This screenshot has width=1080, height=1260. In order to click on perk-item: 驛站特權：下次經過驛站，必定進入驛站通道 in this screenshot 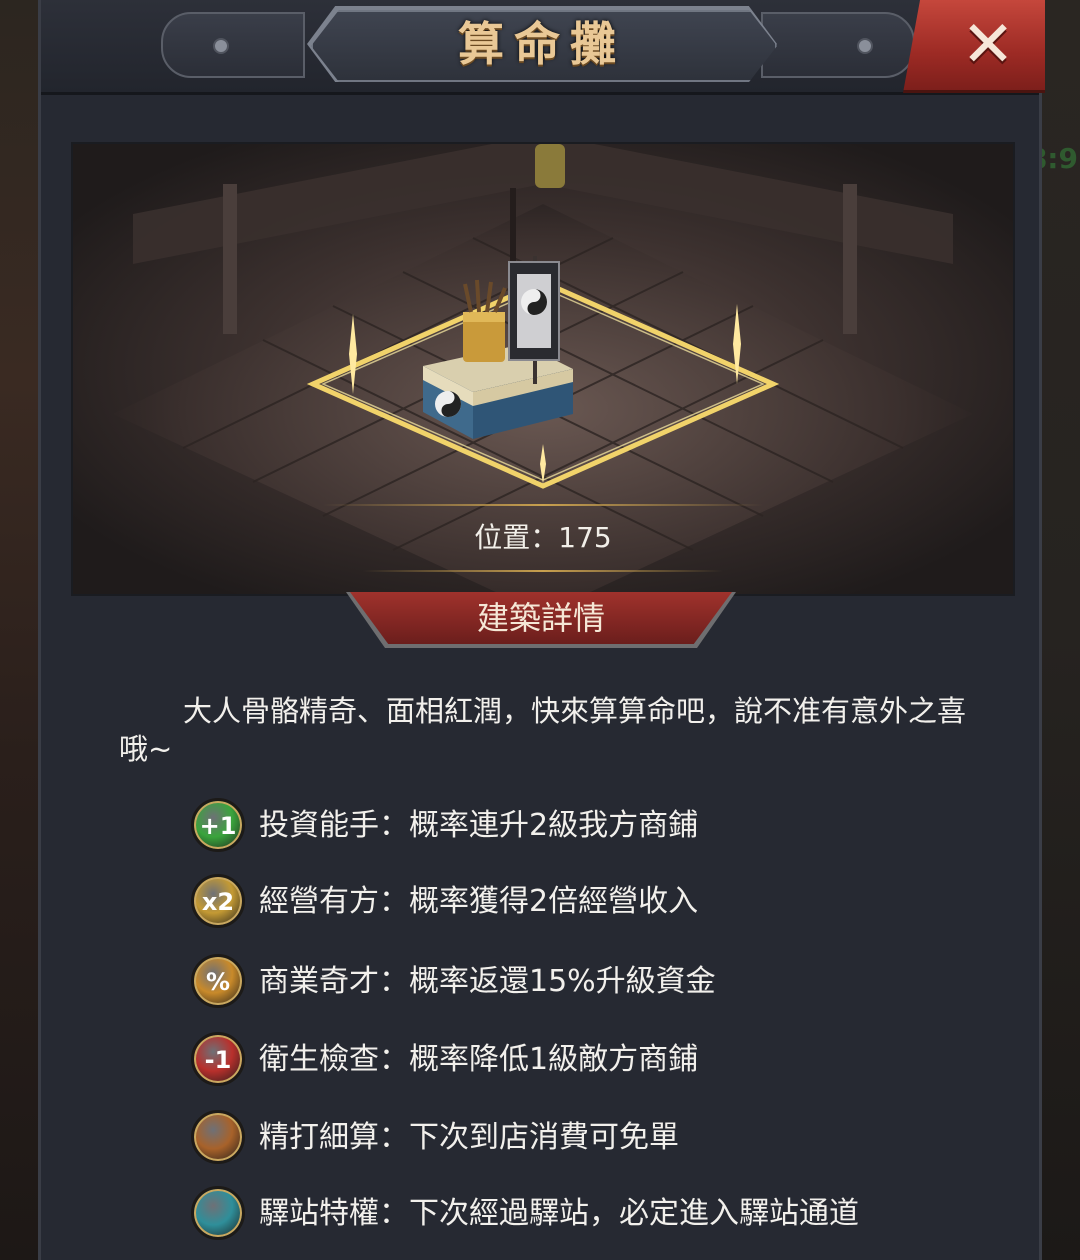, I will do `click(591, 1215)`.